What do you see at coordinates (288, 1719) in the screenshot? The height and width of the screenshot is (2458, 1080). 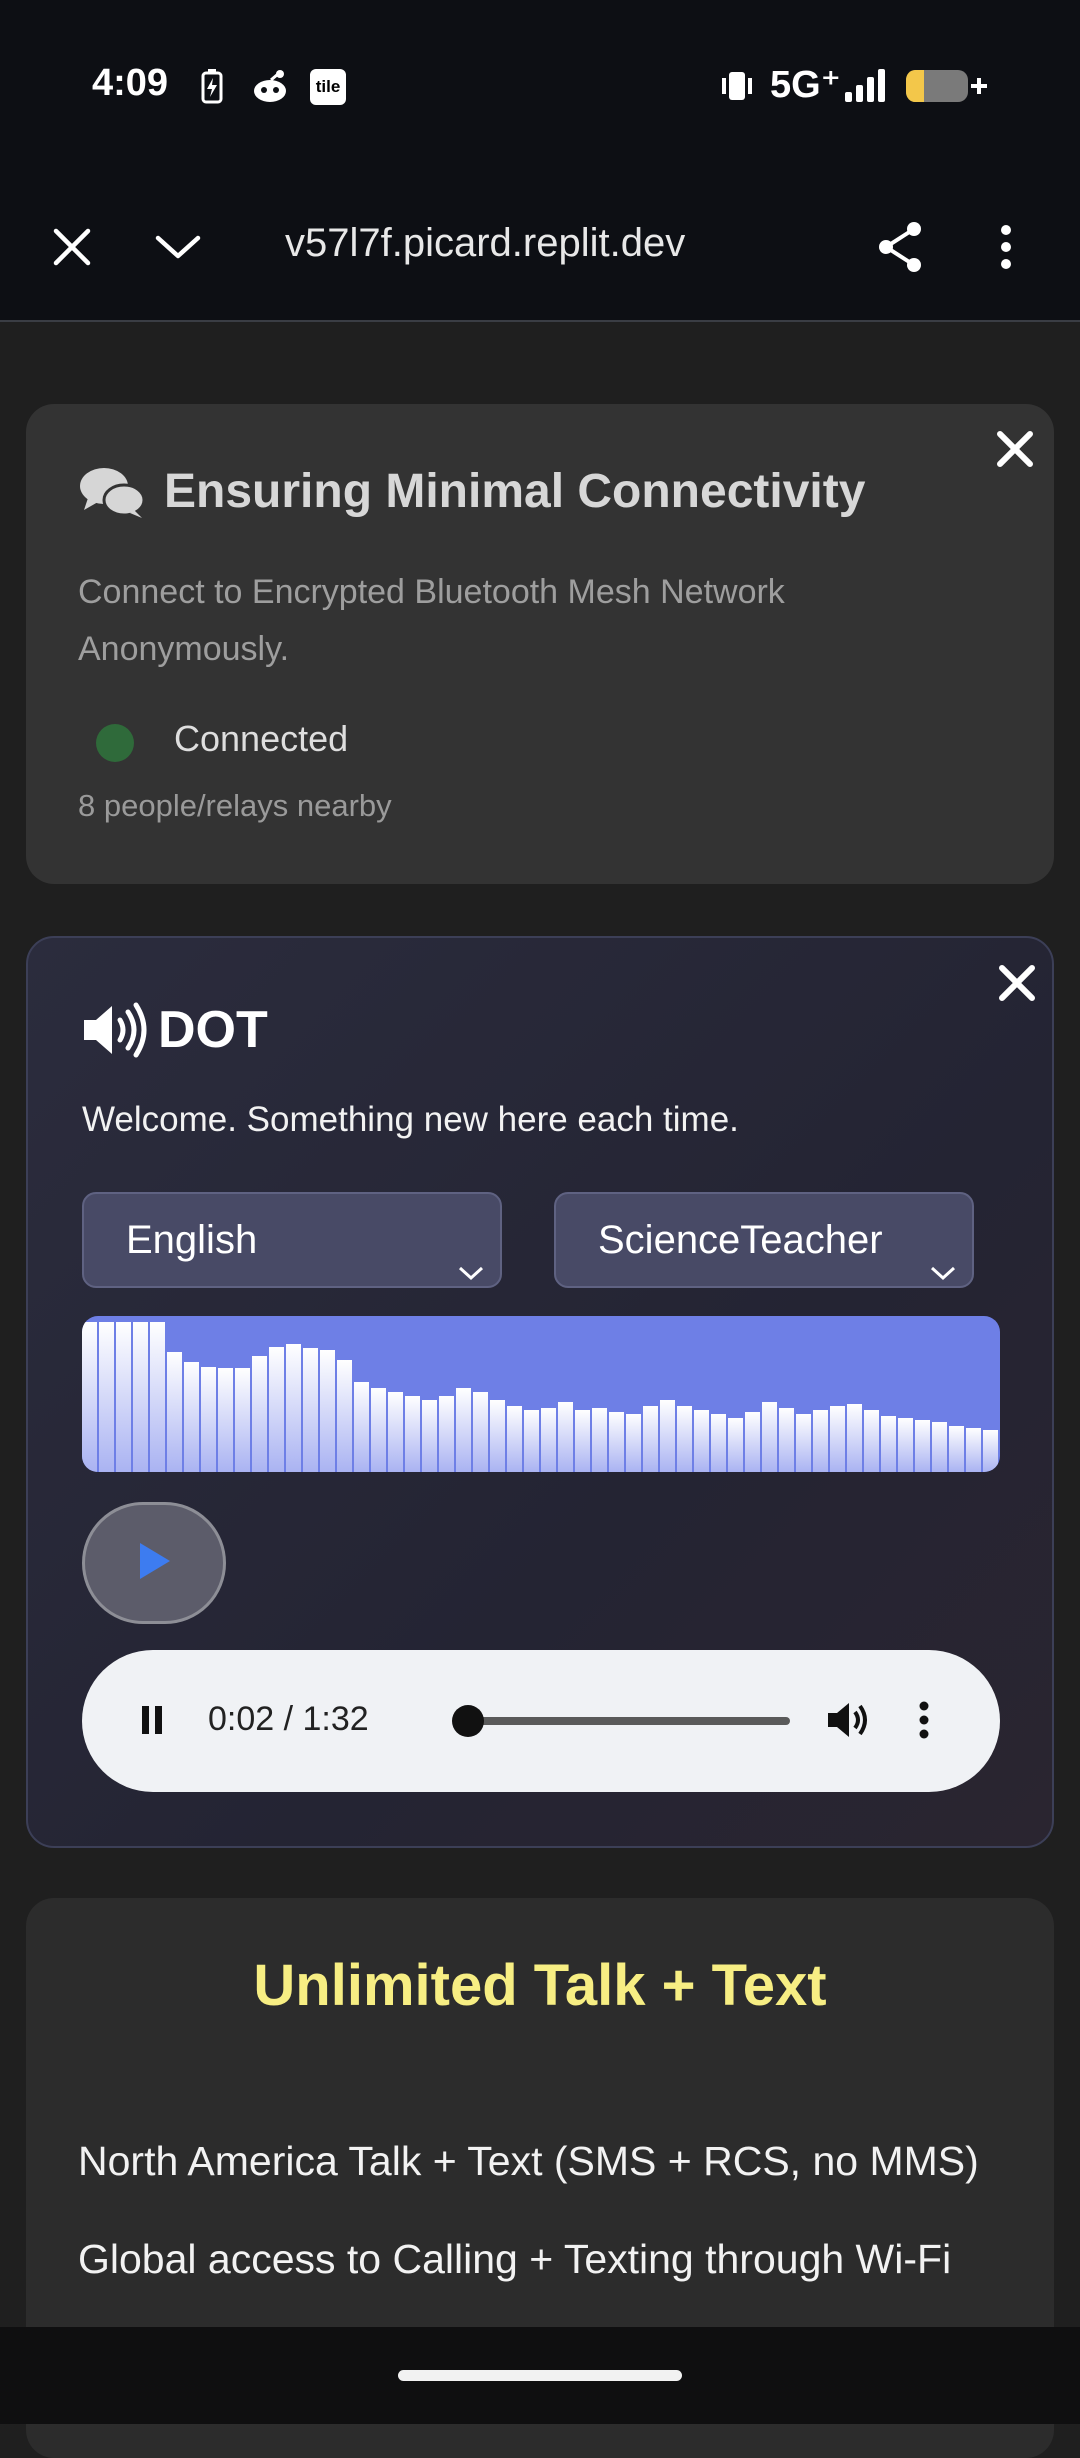 I see `time-readout: 0:02 / 1:32` at bounding box center [288, 1719].